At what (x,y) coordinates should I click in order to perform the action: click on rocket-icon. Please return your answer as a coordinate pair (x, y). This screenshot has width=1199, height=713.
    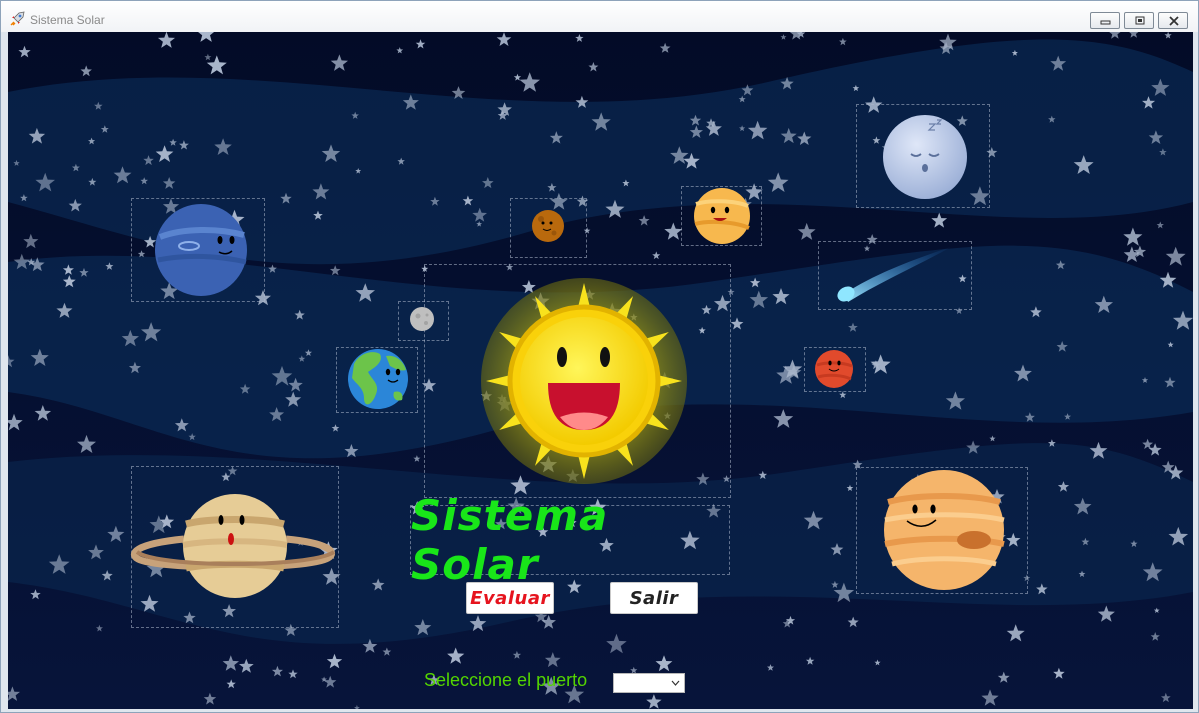
    Looking at the image, I should click on (17, 18).